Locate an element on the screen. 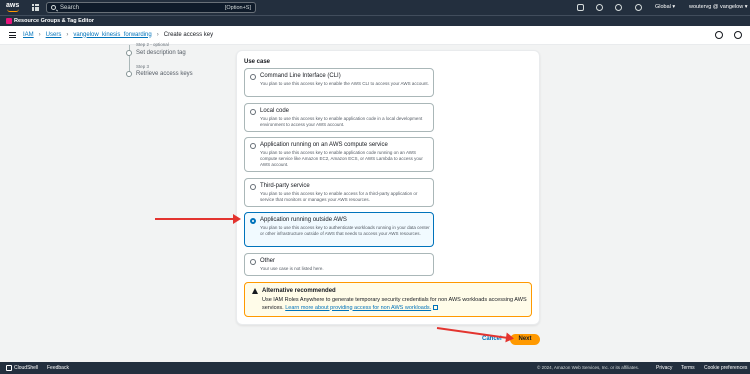 The height and width of the screenshot is (374, 750). region-selector: Global ▾ is located at coordinates (665, 7).